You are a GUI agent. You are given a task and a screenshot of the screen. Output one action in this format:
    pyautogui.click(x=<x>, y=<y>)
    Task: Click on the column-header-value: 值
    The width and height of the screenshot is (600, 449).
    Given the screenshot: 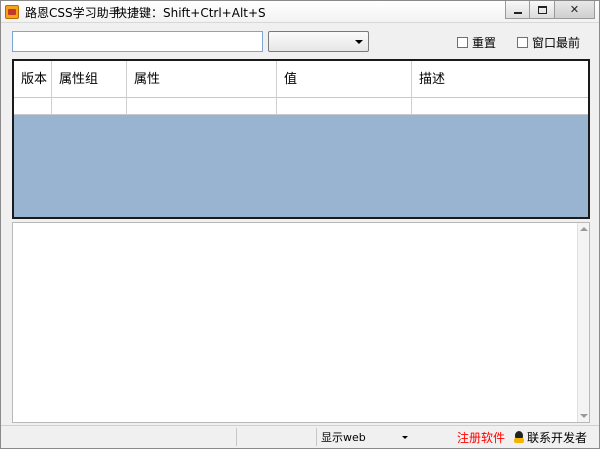 What is the action you would take?
    pyautogui.click(x=344, y=79)
    